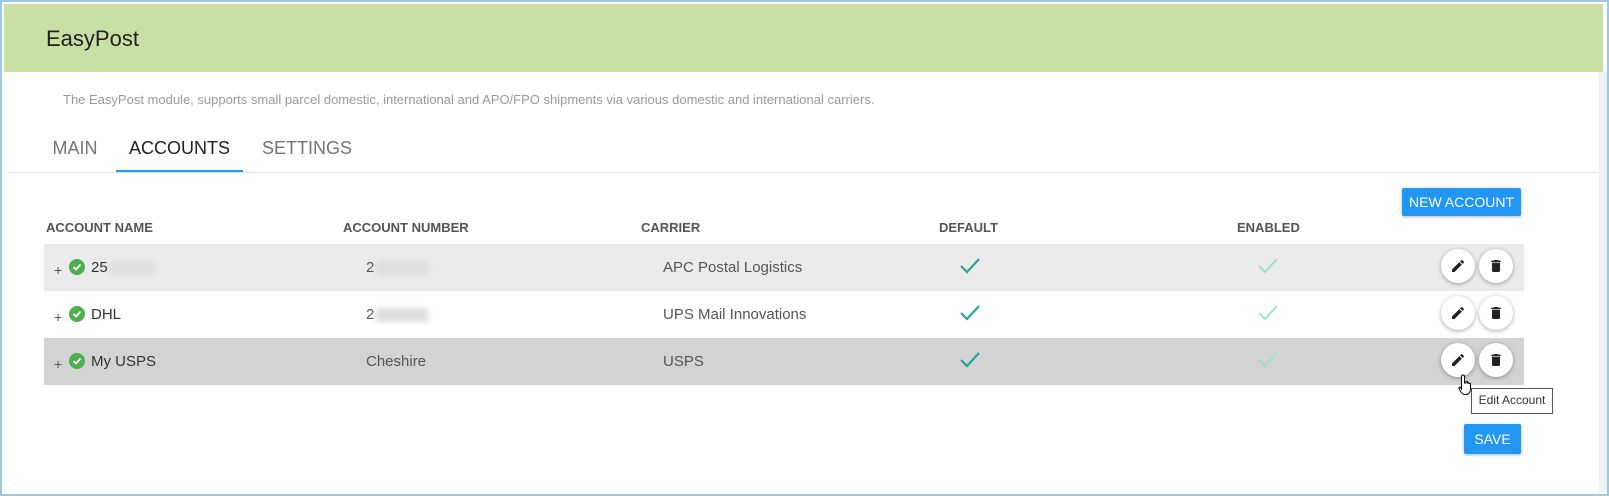  What do you see at coordinates (1492, 439) in the screenshot?
I see `save-button: SAVE` at bounding box center [1492, 439].